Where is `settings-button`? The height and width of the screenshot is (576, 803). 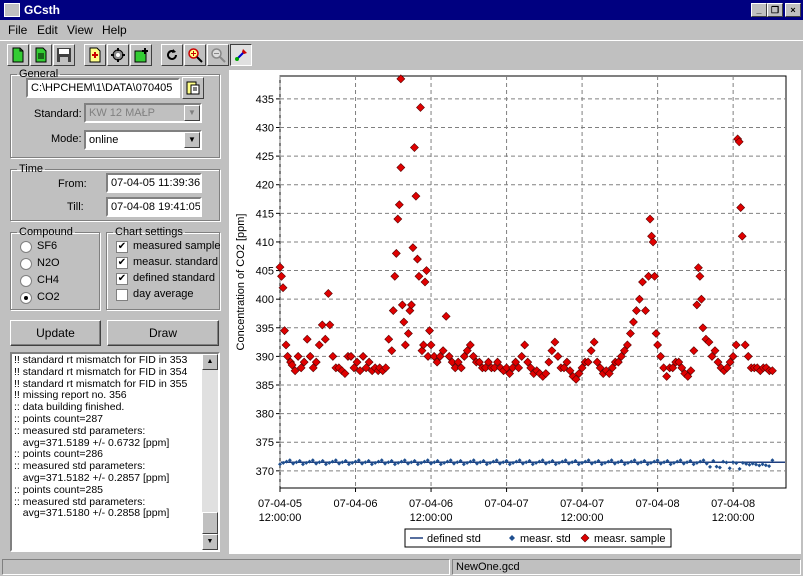
settings-button is located at coordinates (118, 55).